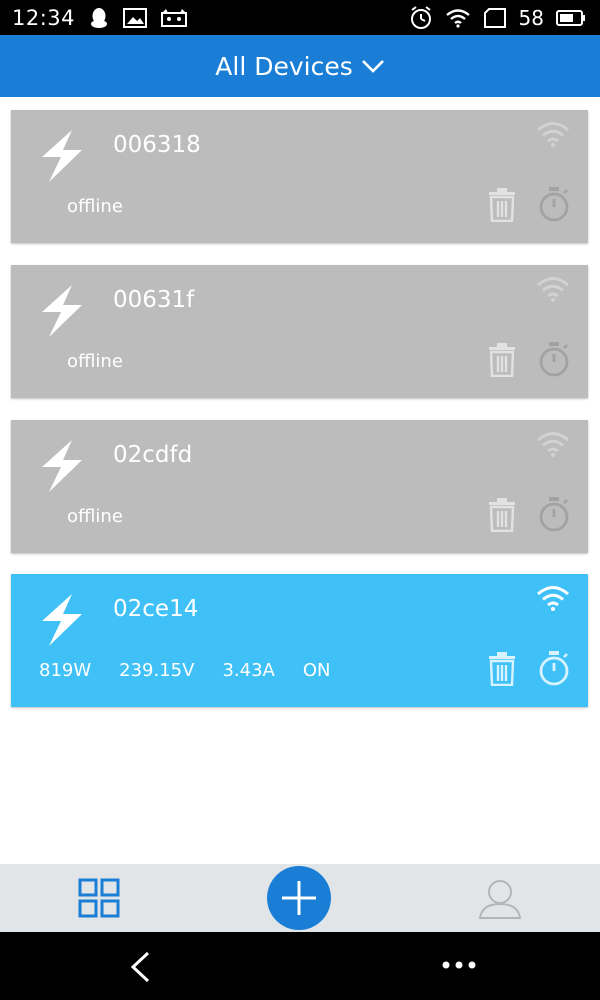 This screenshot has height=1000, width=600. What do you see at coordinates (459, 965) in the screenshot?
I see `more-icon` at bounding box center [459, 965].